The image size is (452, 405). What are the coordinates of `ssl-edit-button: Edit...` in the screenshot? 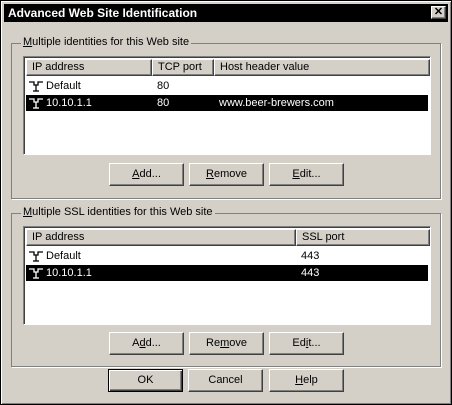 It's located at (306, 343).